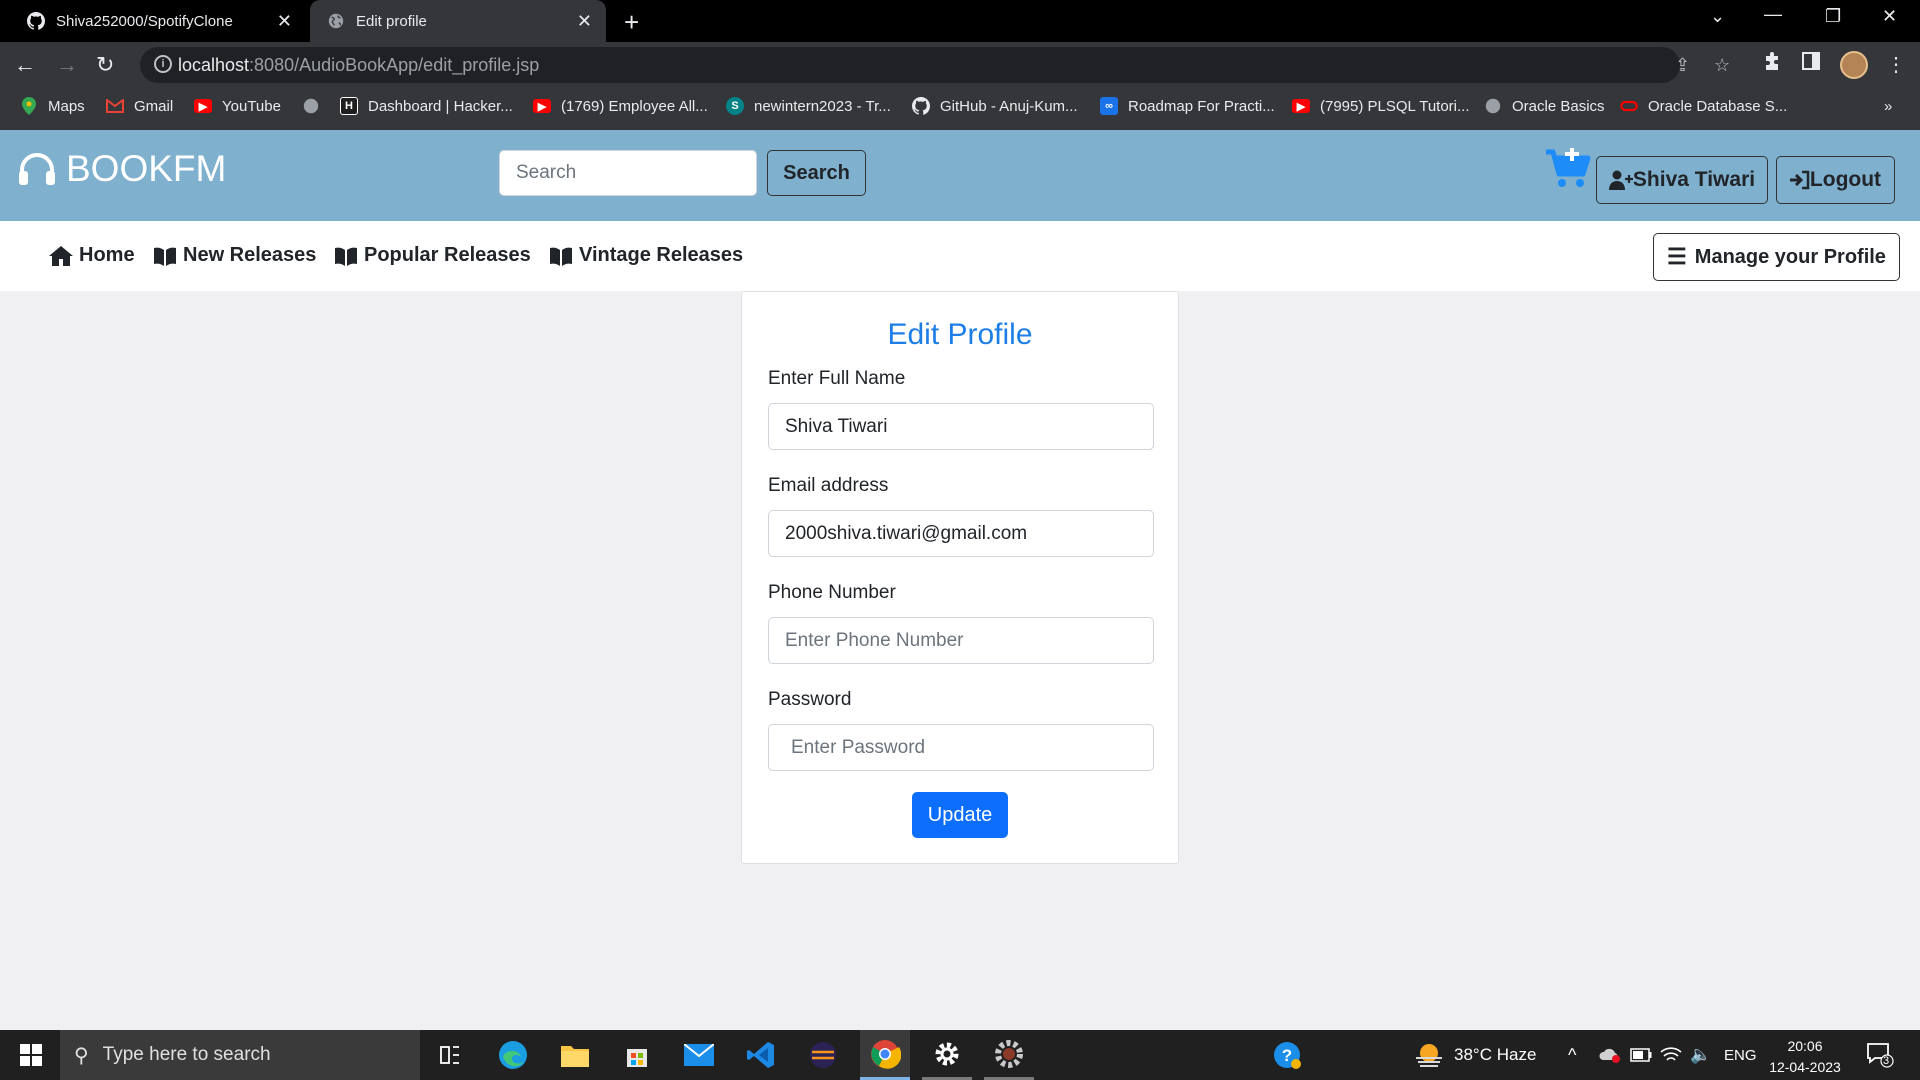 This screenshot has height=1080, width=1920. I want to click on task-view-icon, so click(450, 1055).